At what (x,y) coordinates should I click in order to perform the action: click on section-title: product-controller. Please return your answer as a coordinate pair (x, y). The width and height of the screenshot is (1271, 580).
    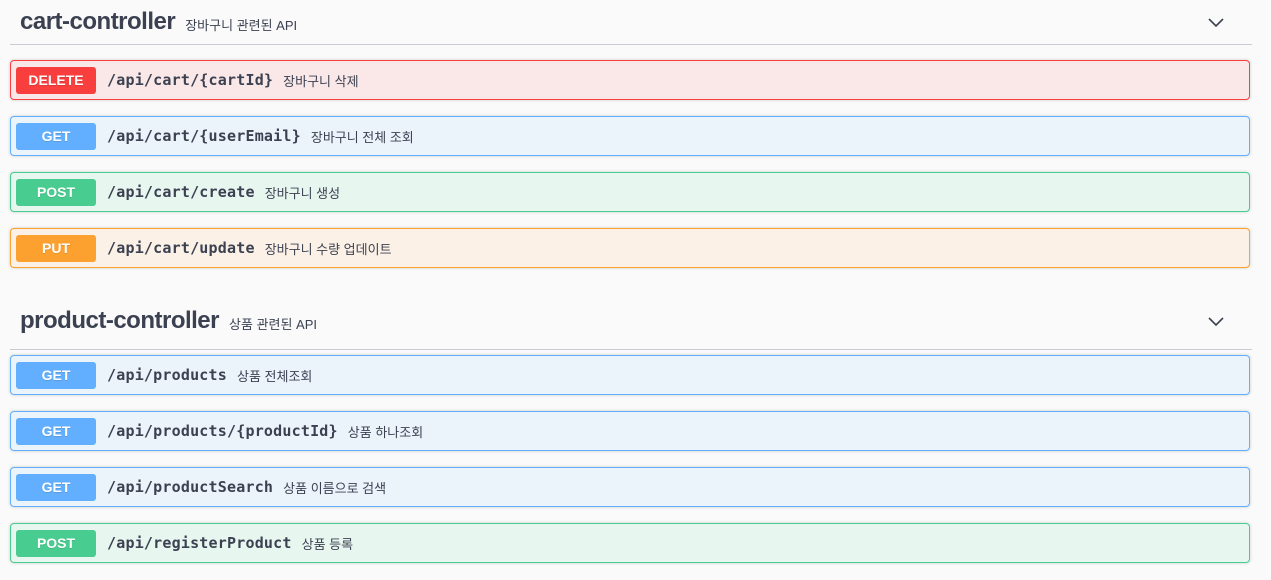
    Looking at the image, I should click on (120, 320).